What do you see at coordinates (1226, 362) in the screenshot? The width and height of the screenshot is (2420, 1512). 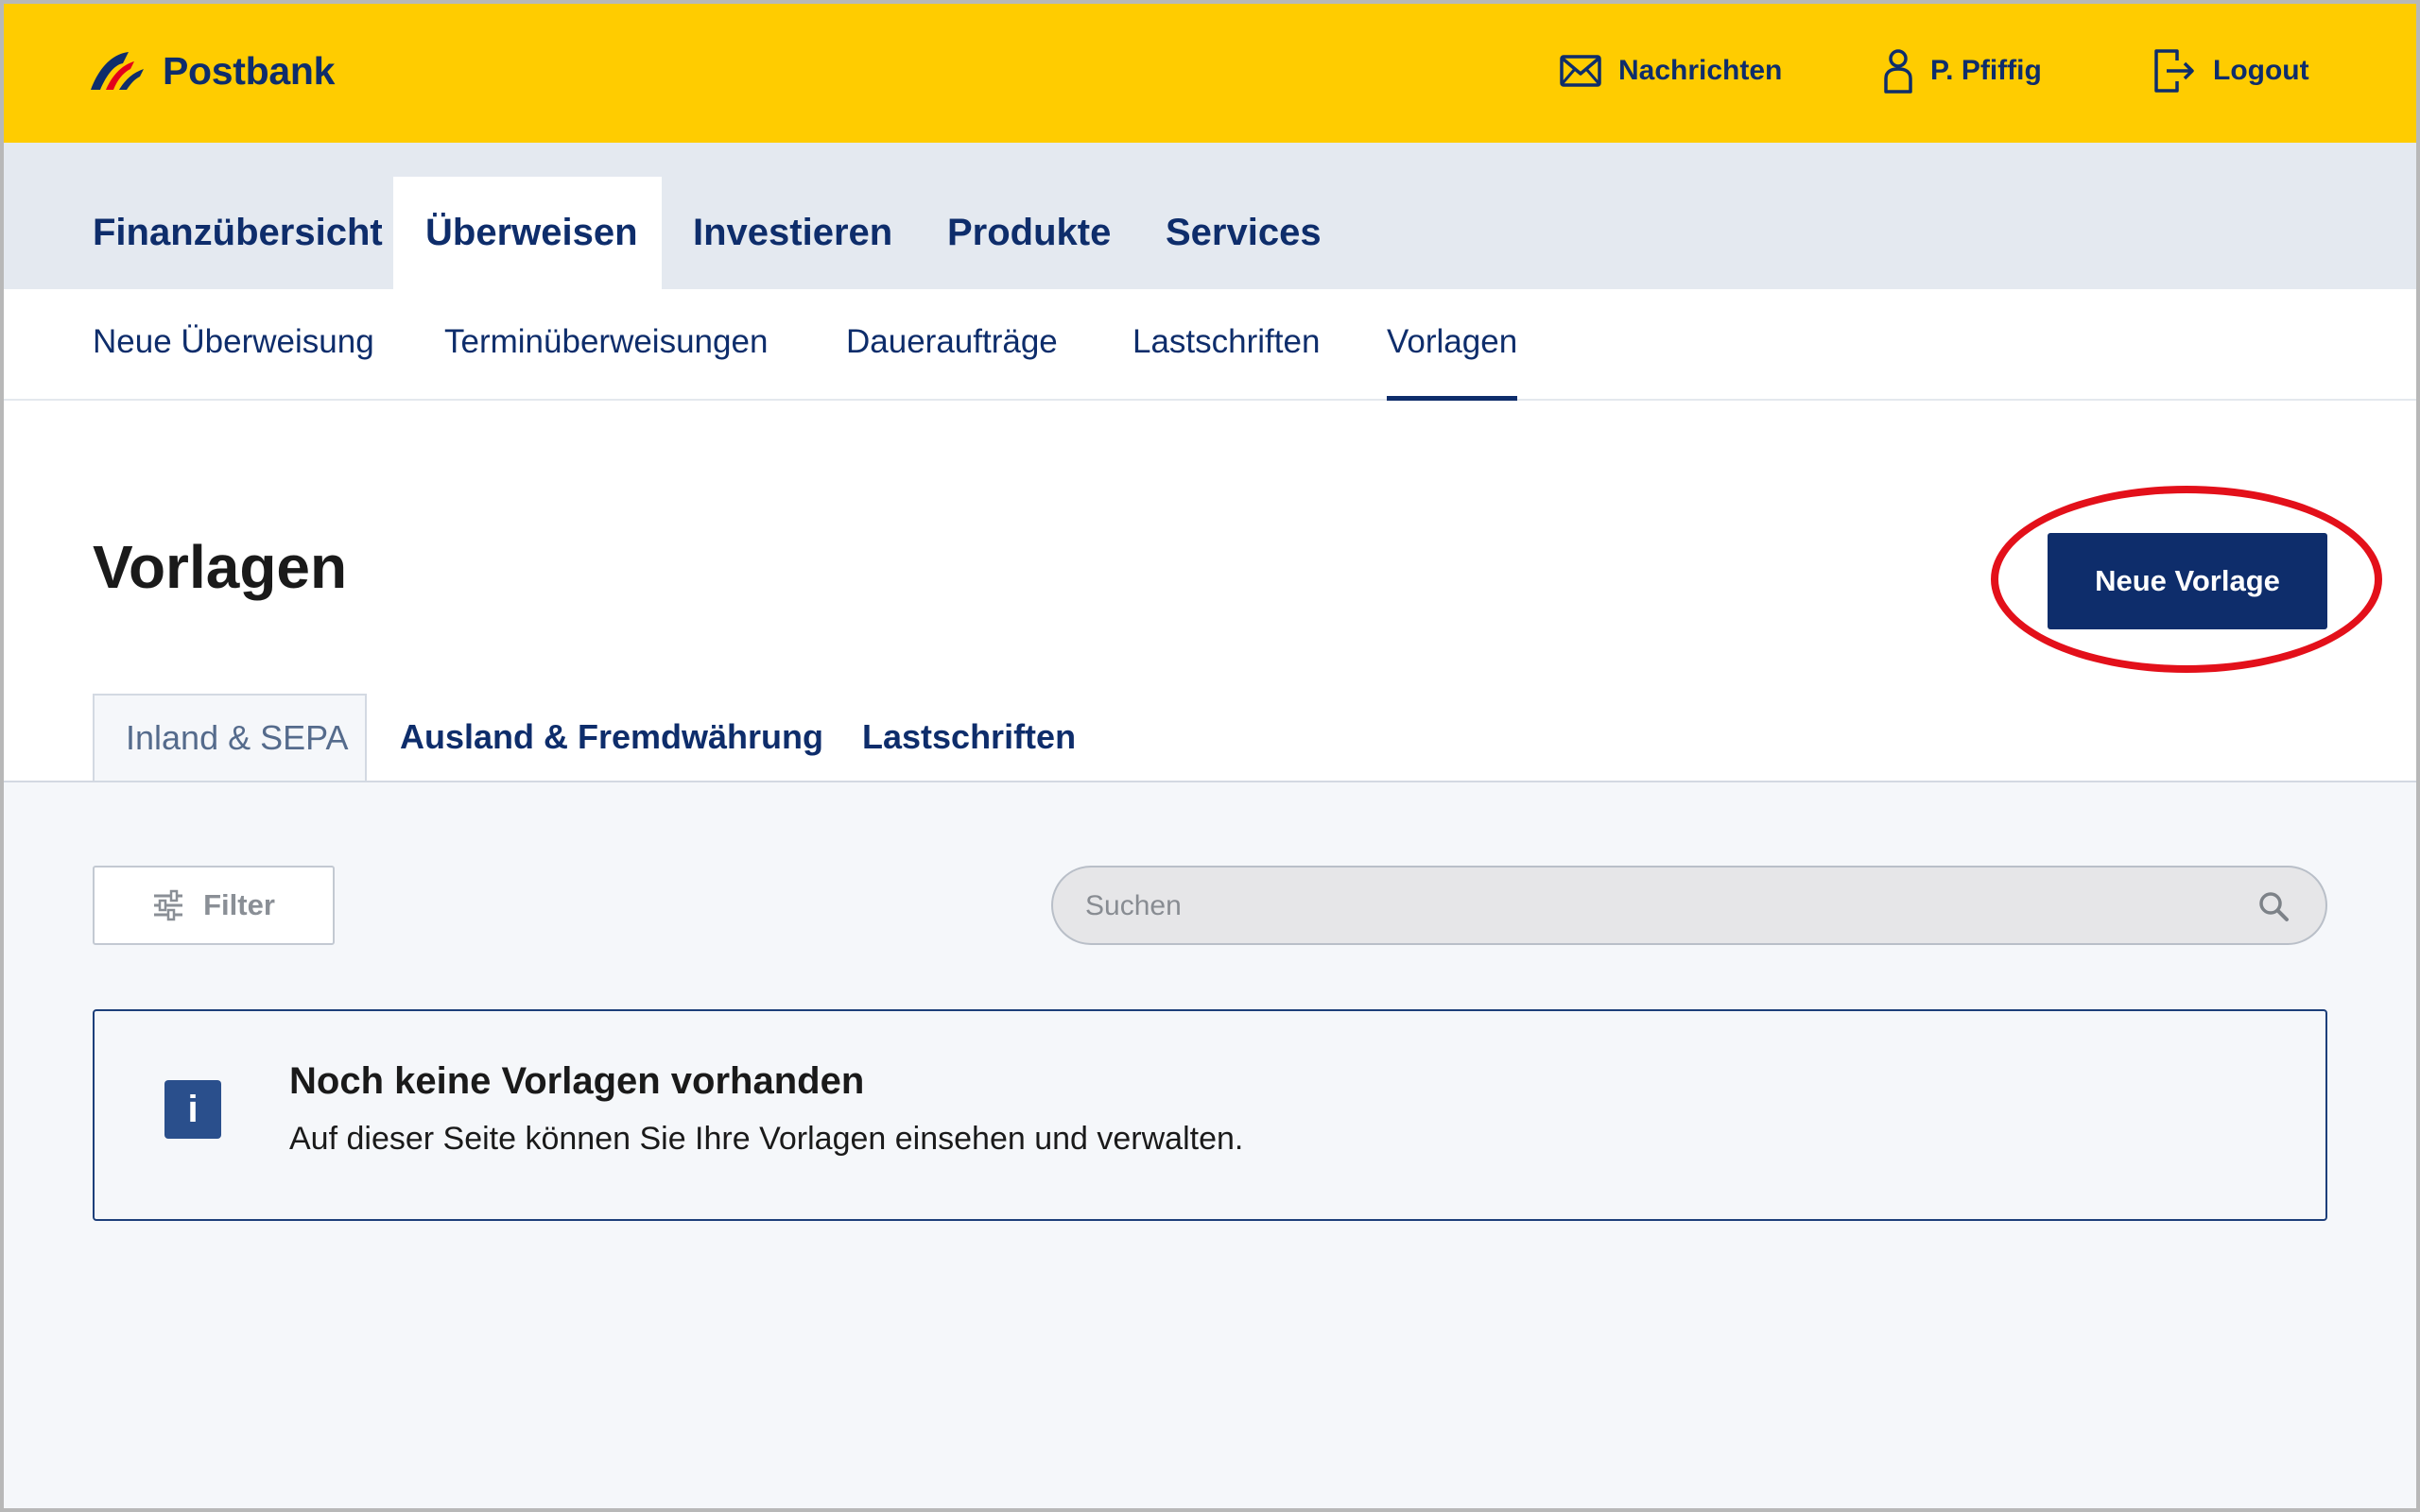 I see `subnav-lastschriften: Lastschriften` at bounding box center [1226, 362].